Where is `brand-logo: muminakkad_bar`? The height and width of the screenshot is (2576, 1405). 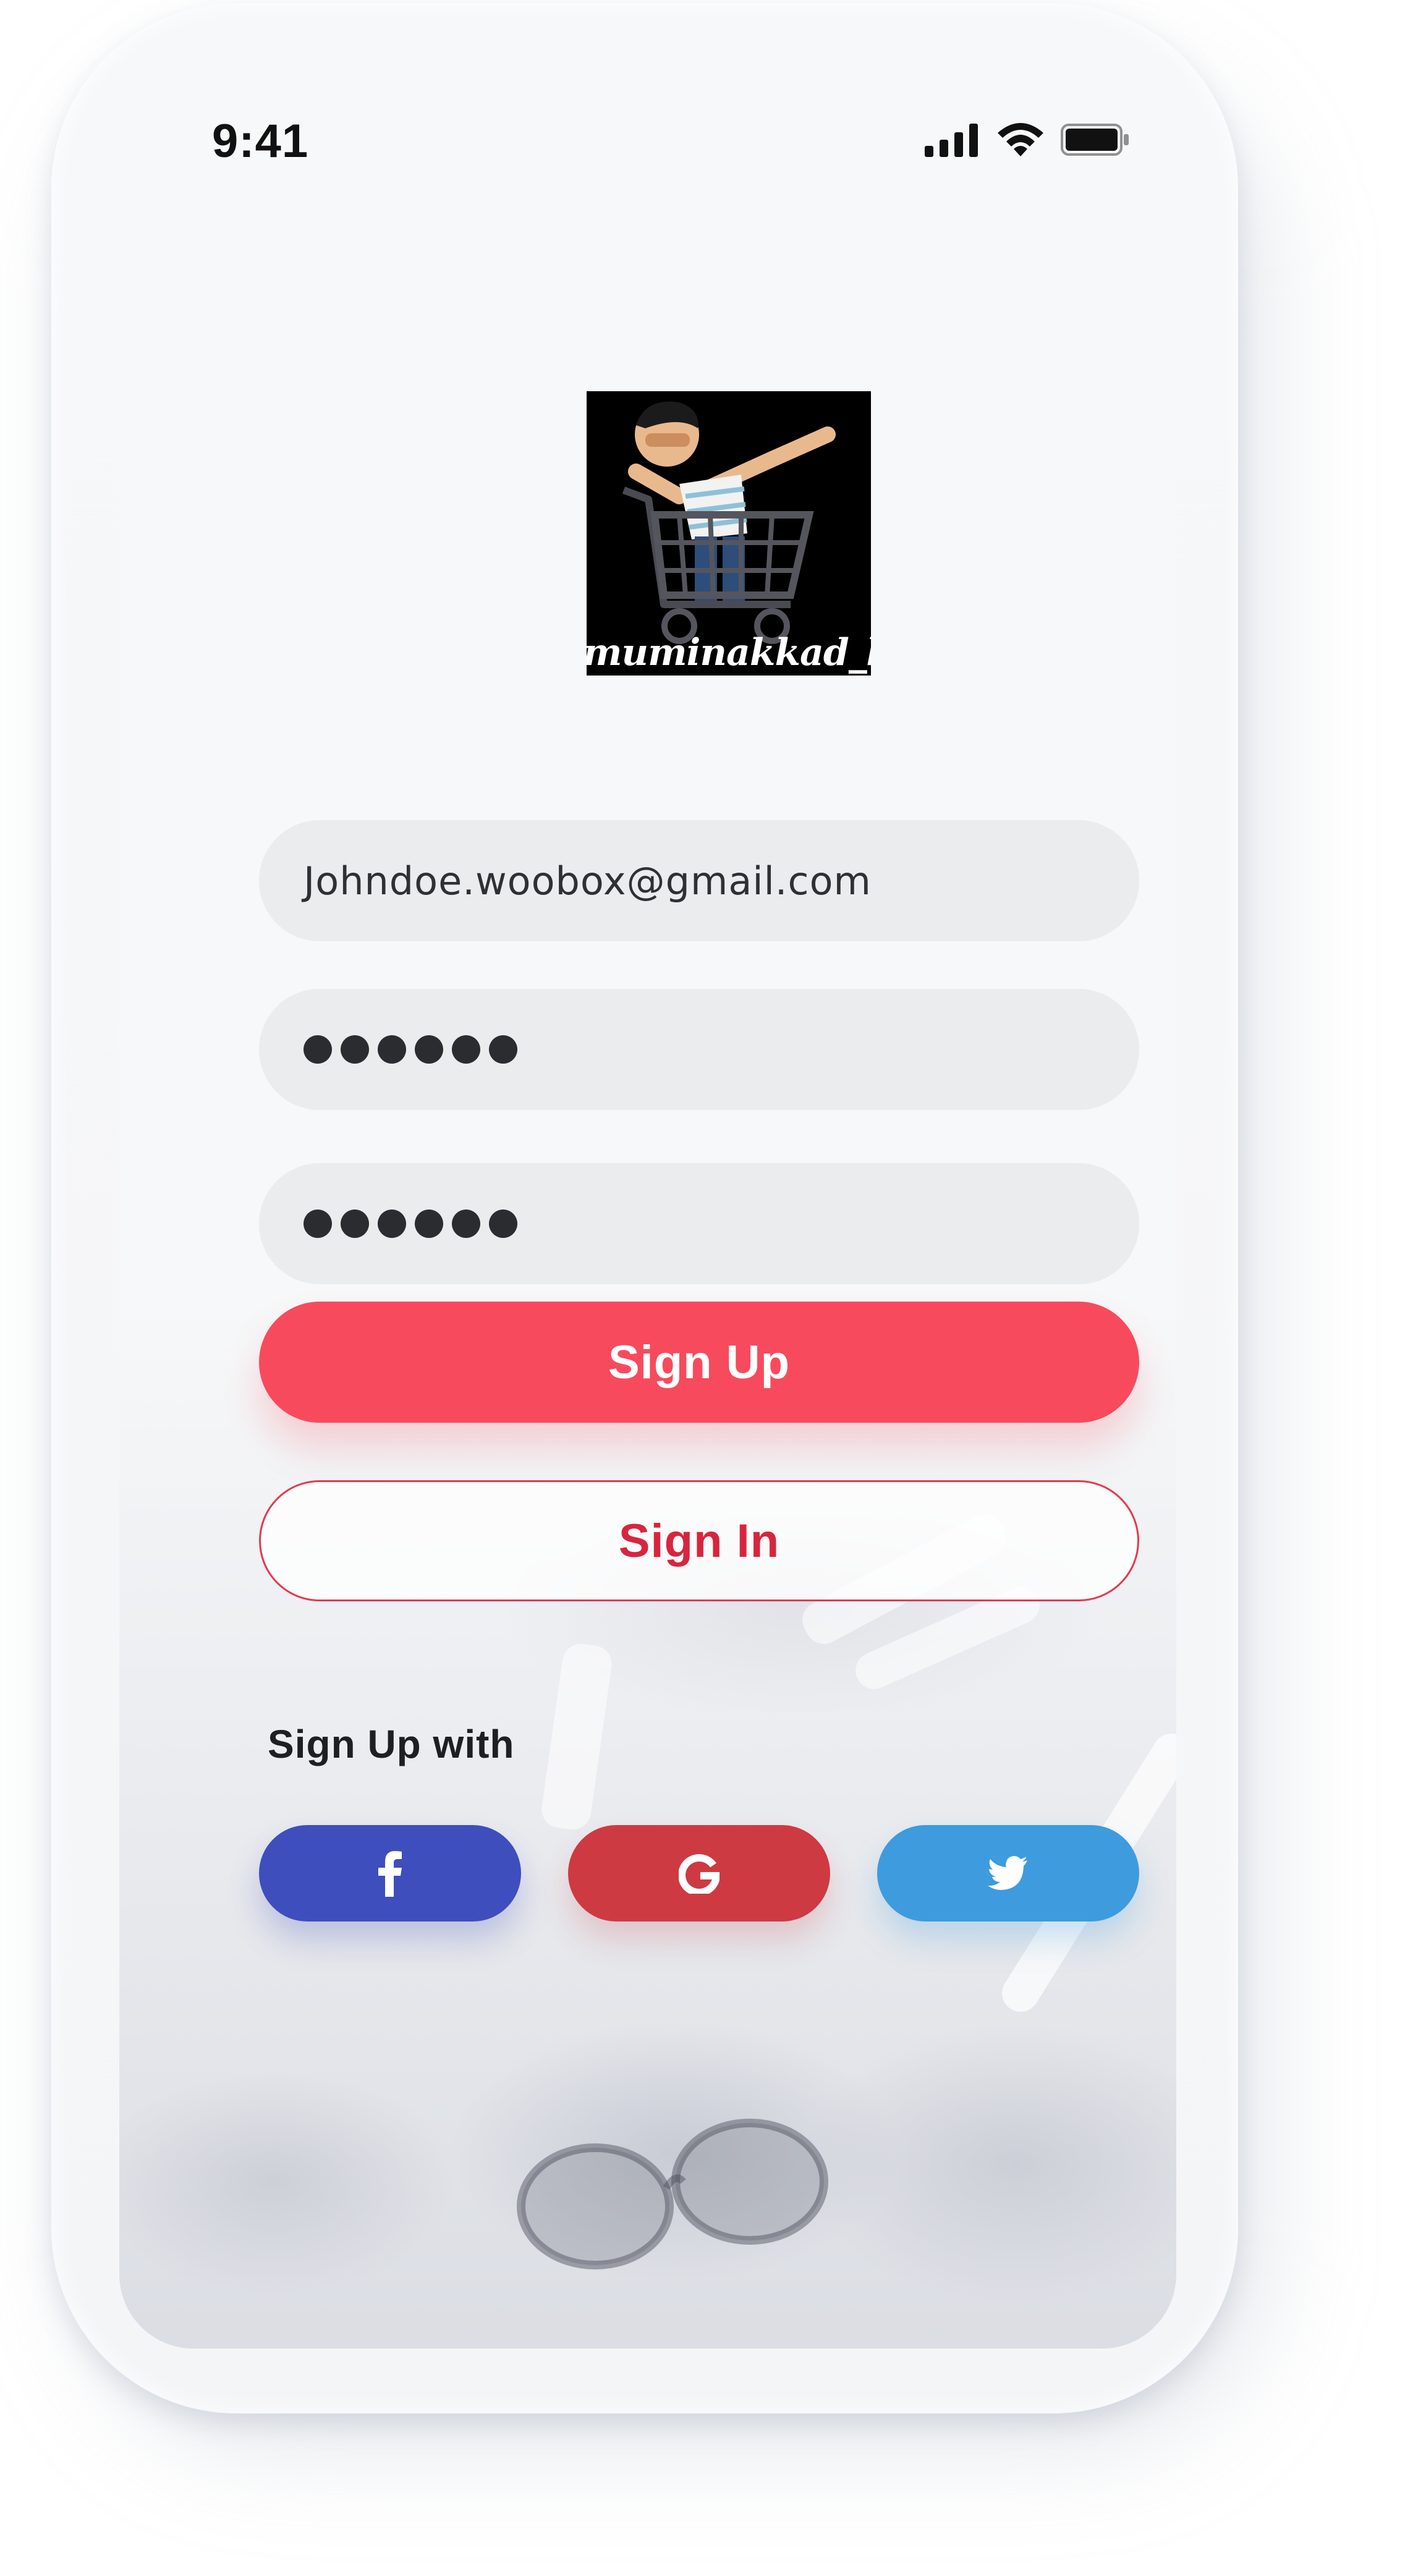 brand-logo: muminakkad_bar is located at coordinates (729, 533).